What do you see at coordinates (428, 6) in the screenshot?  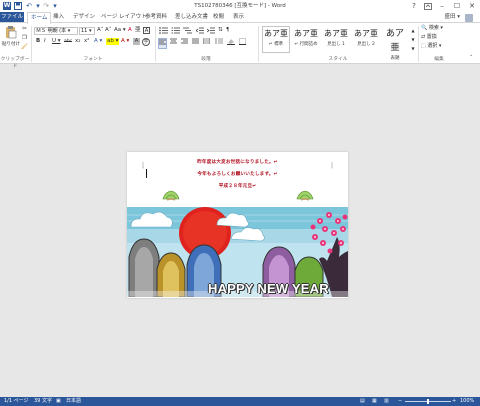 I see `ribbon-display-options-icon` at bounding box center [428, 6].